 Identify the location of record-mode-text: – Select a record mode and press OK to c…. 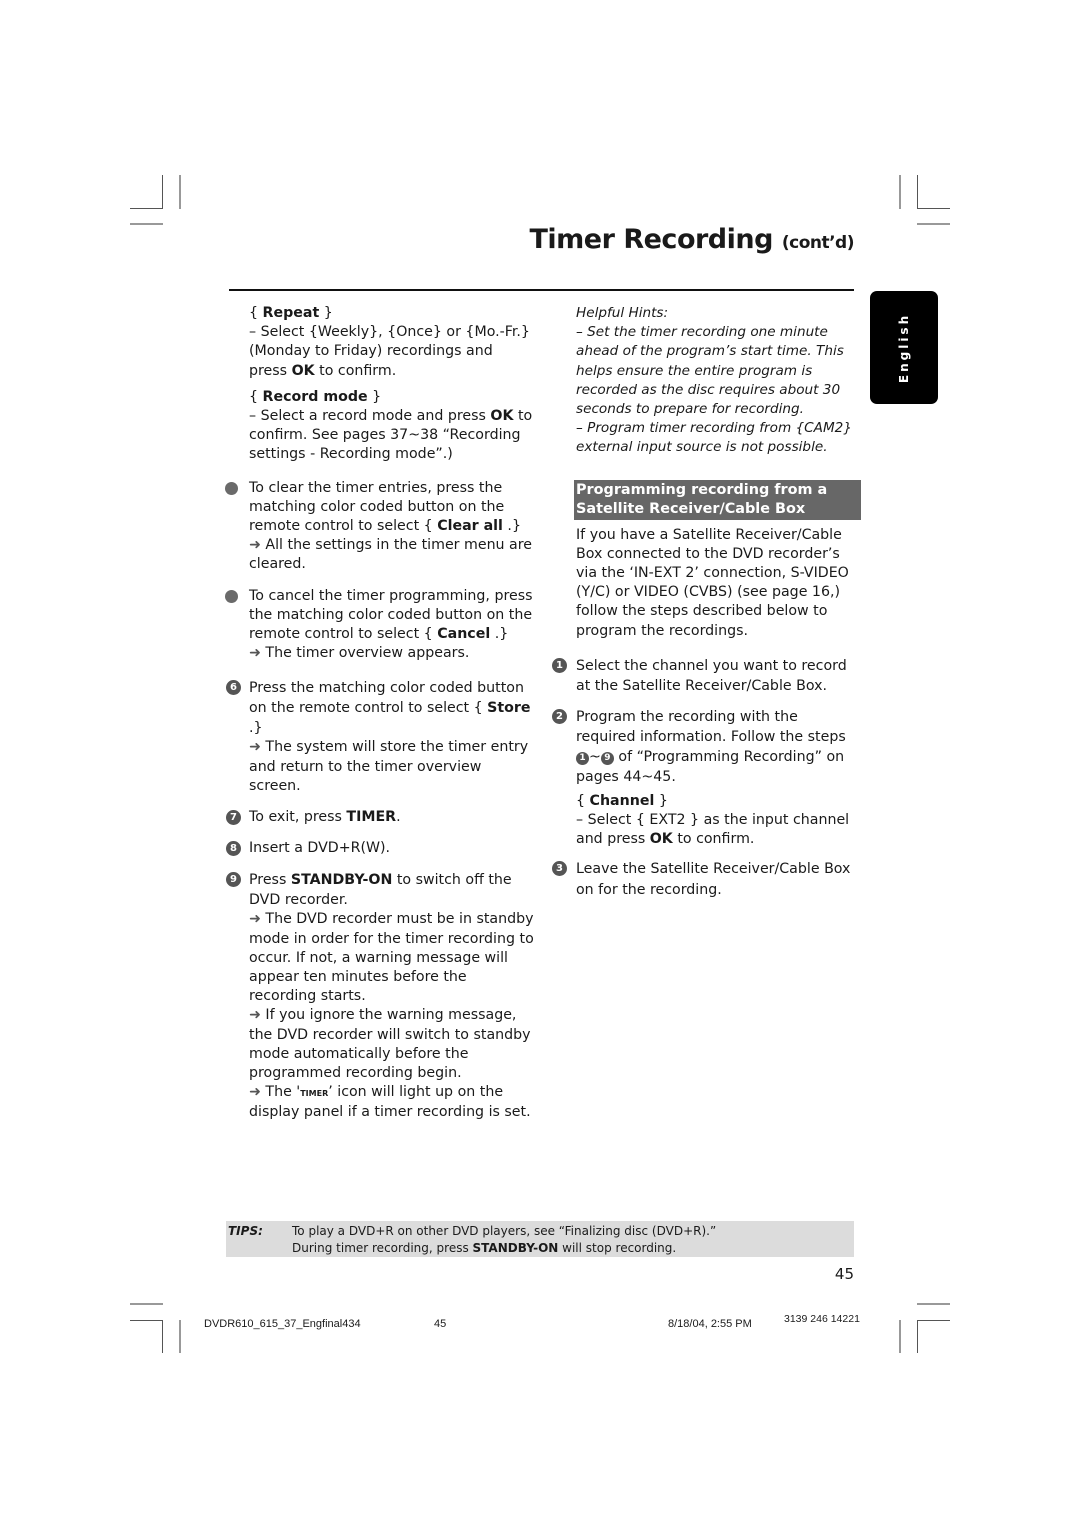
(391, 435).